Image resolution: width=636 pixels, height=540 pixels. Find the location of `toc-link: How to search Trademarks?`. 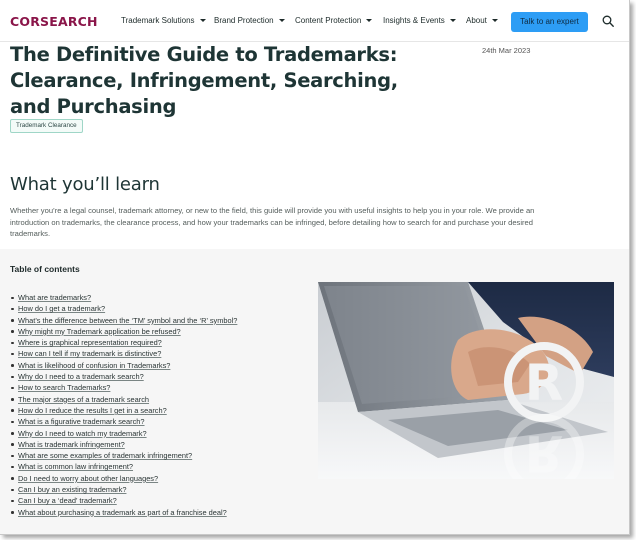

toc-link: How to search Trademarks? is located at coordinates (64, 387).